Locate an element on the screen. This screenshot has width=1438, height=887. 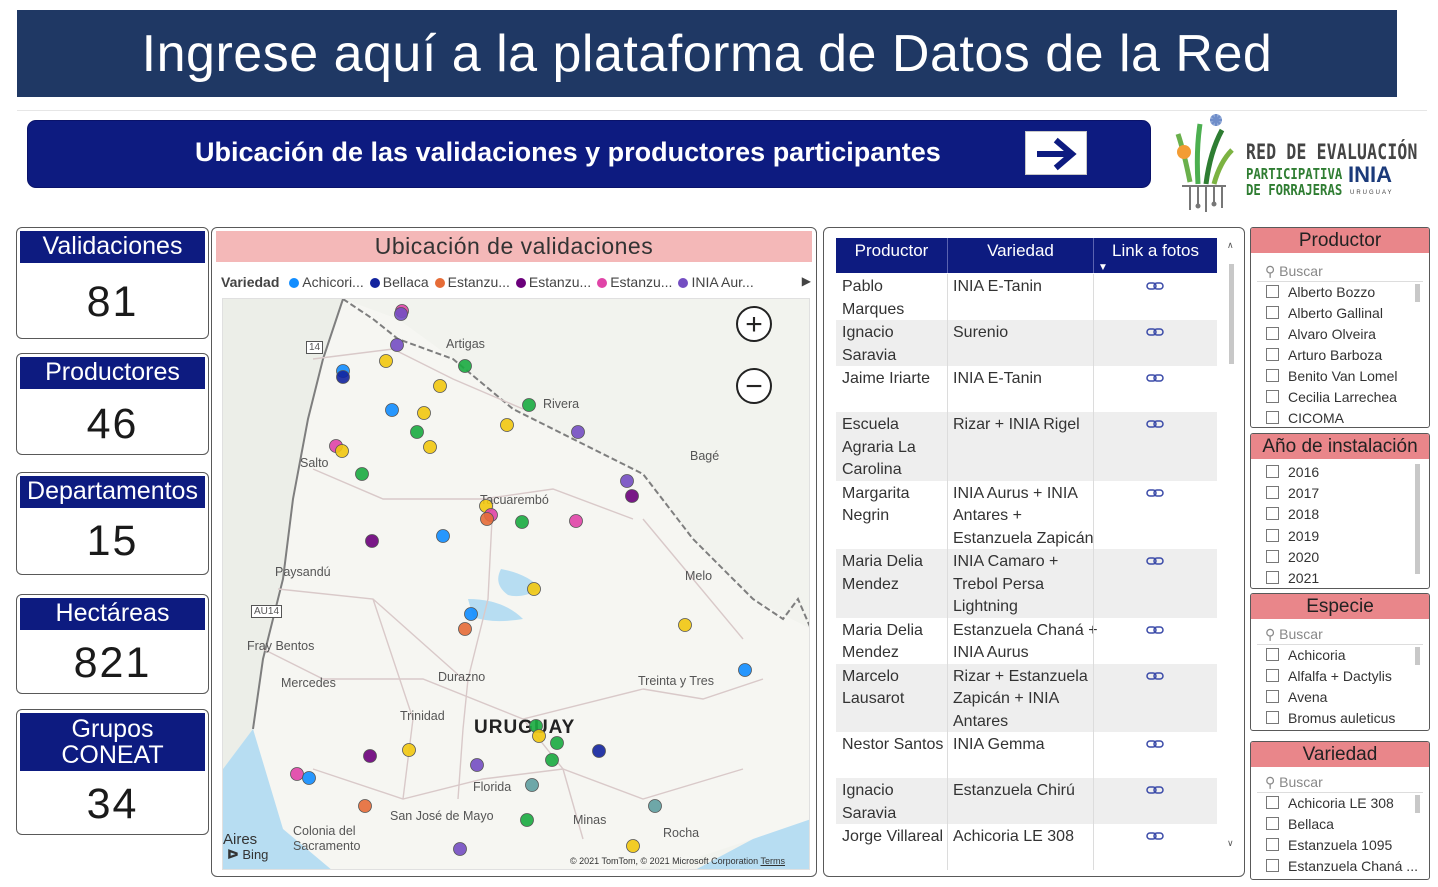
slicer-option: 2018 is located at coordinates (1292, 514).